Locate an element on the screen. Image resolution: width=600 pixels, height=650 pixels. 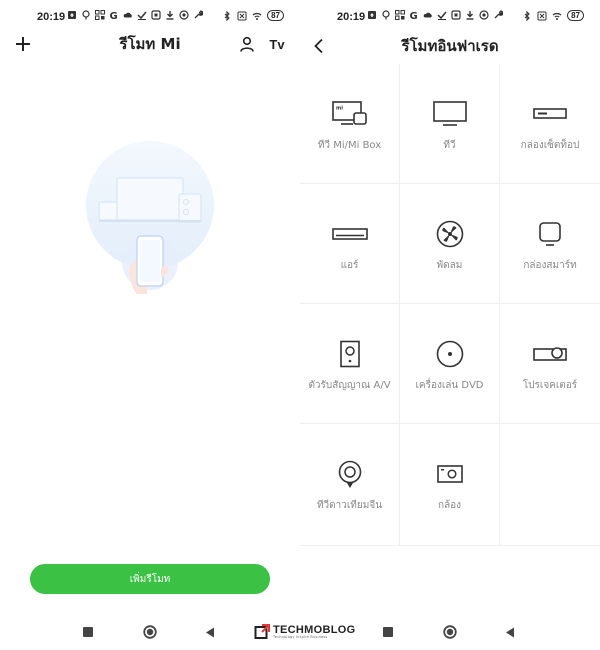
tv-button: Tv is located at coordinates (277, 44).